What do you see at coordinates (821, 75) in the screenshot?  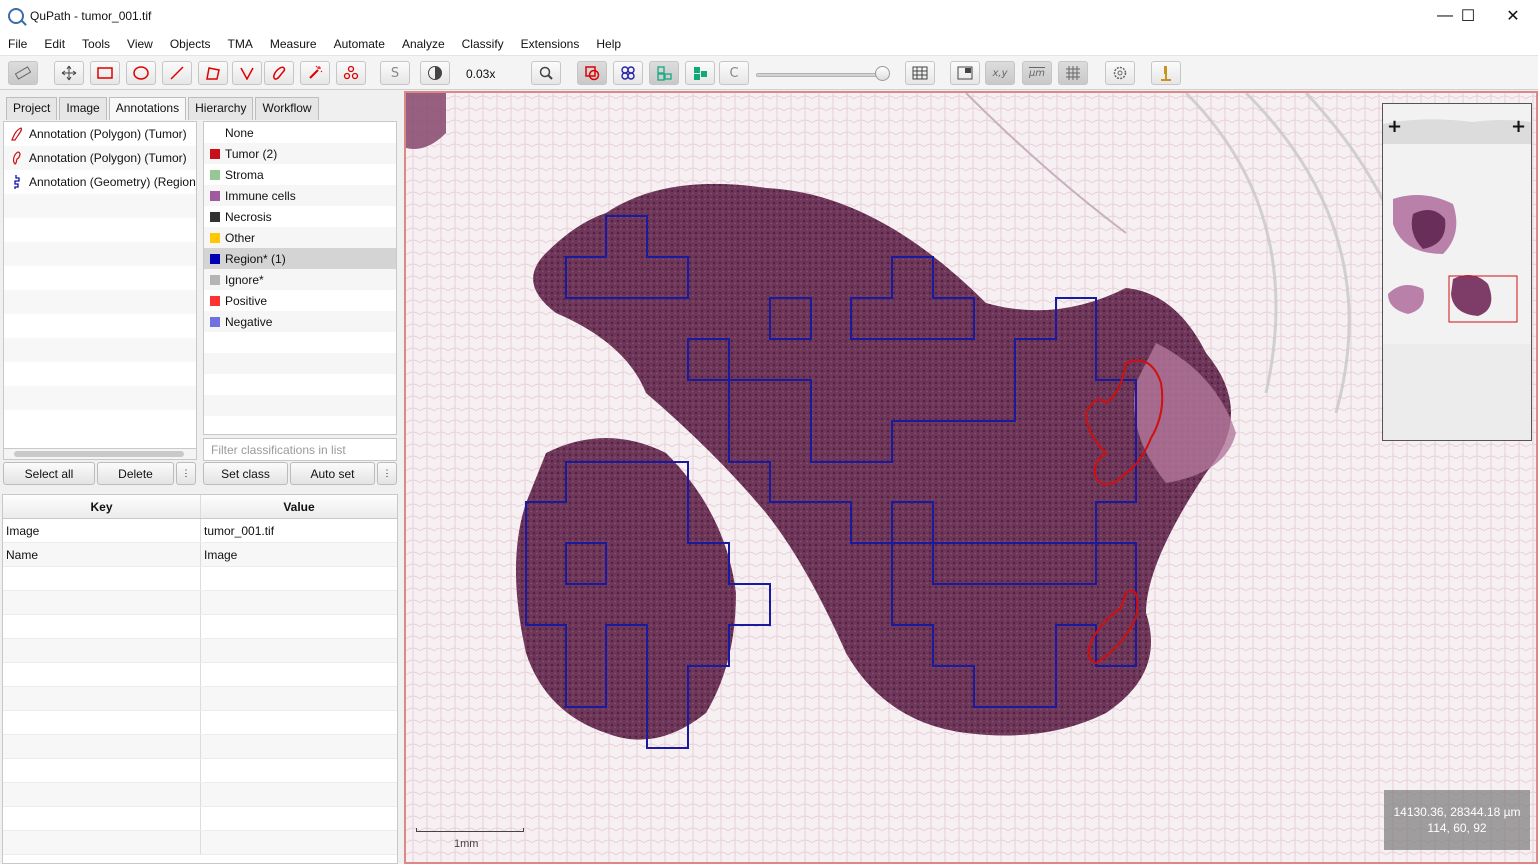 I see `opacity-slider-track` at bounding box center [821, 75].